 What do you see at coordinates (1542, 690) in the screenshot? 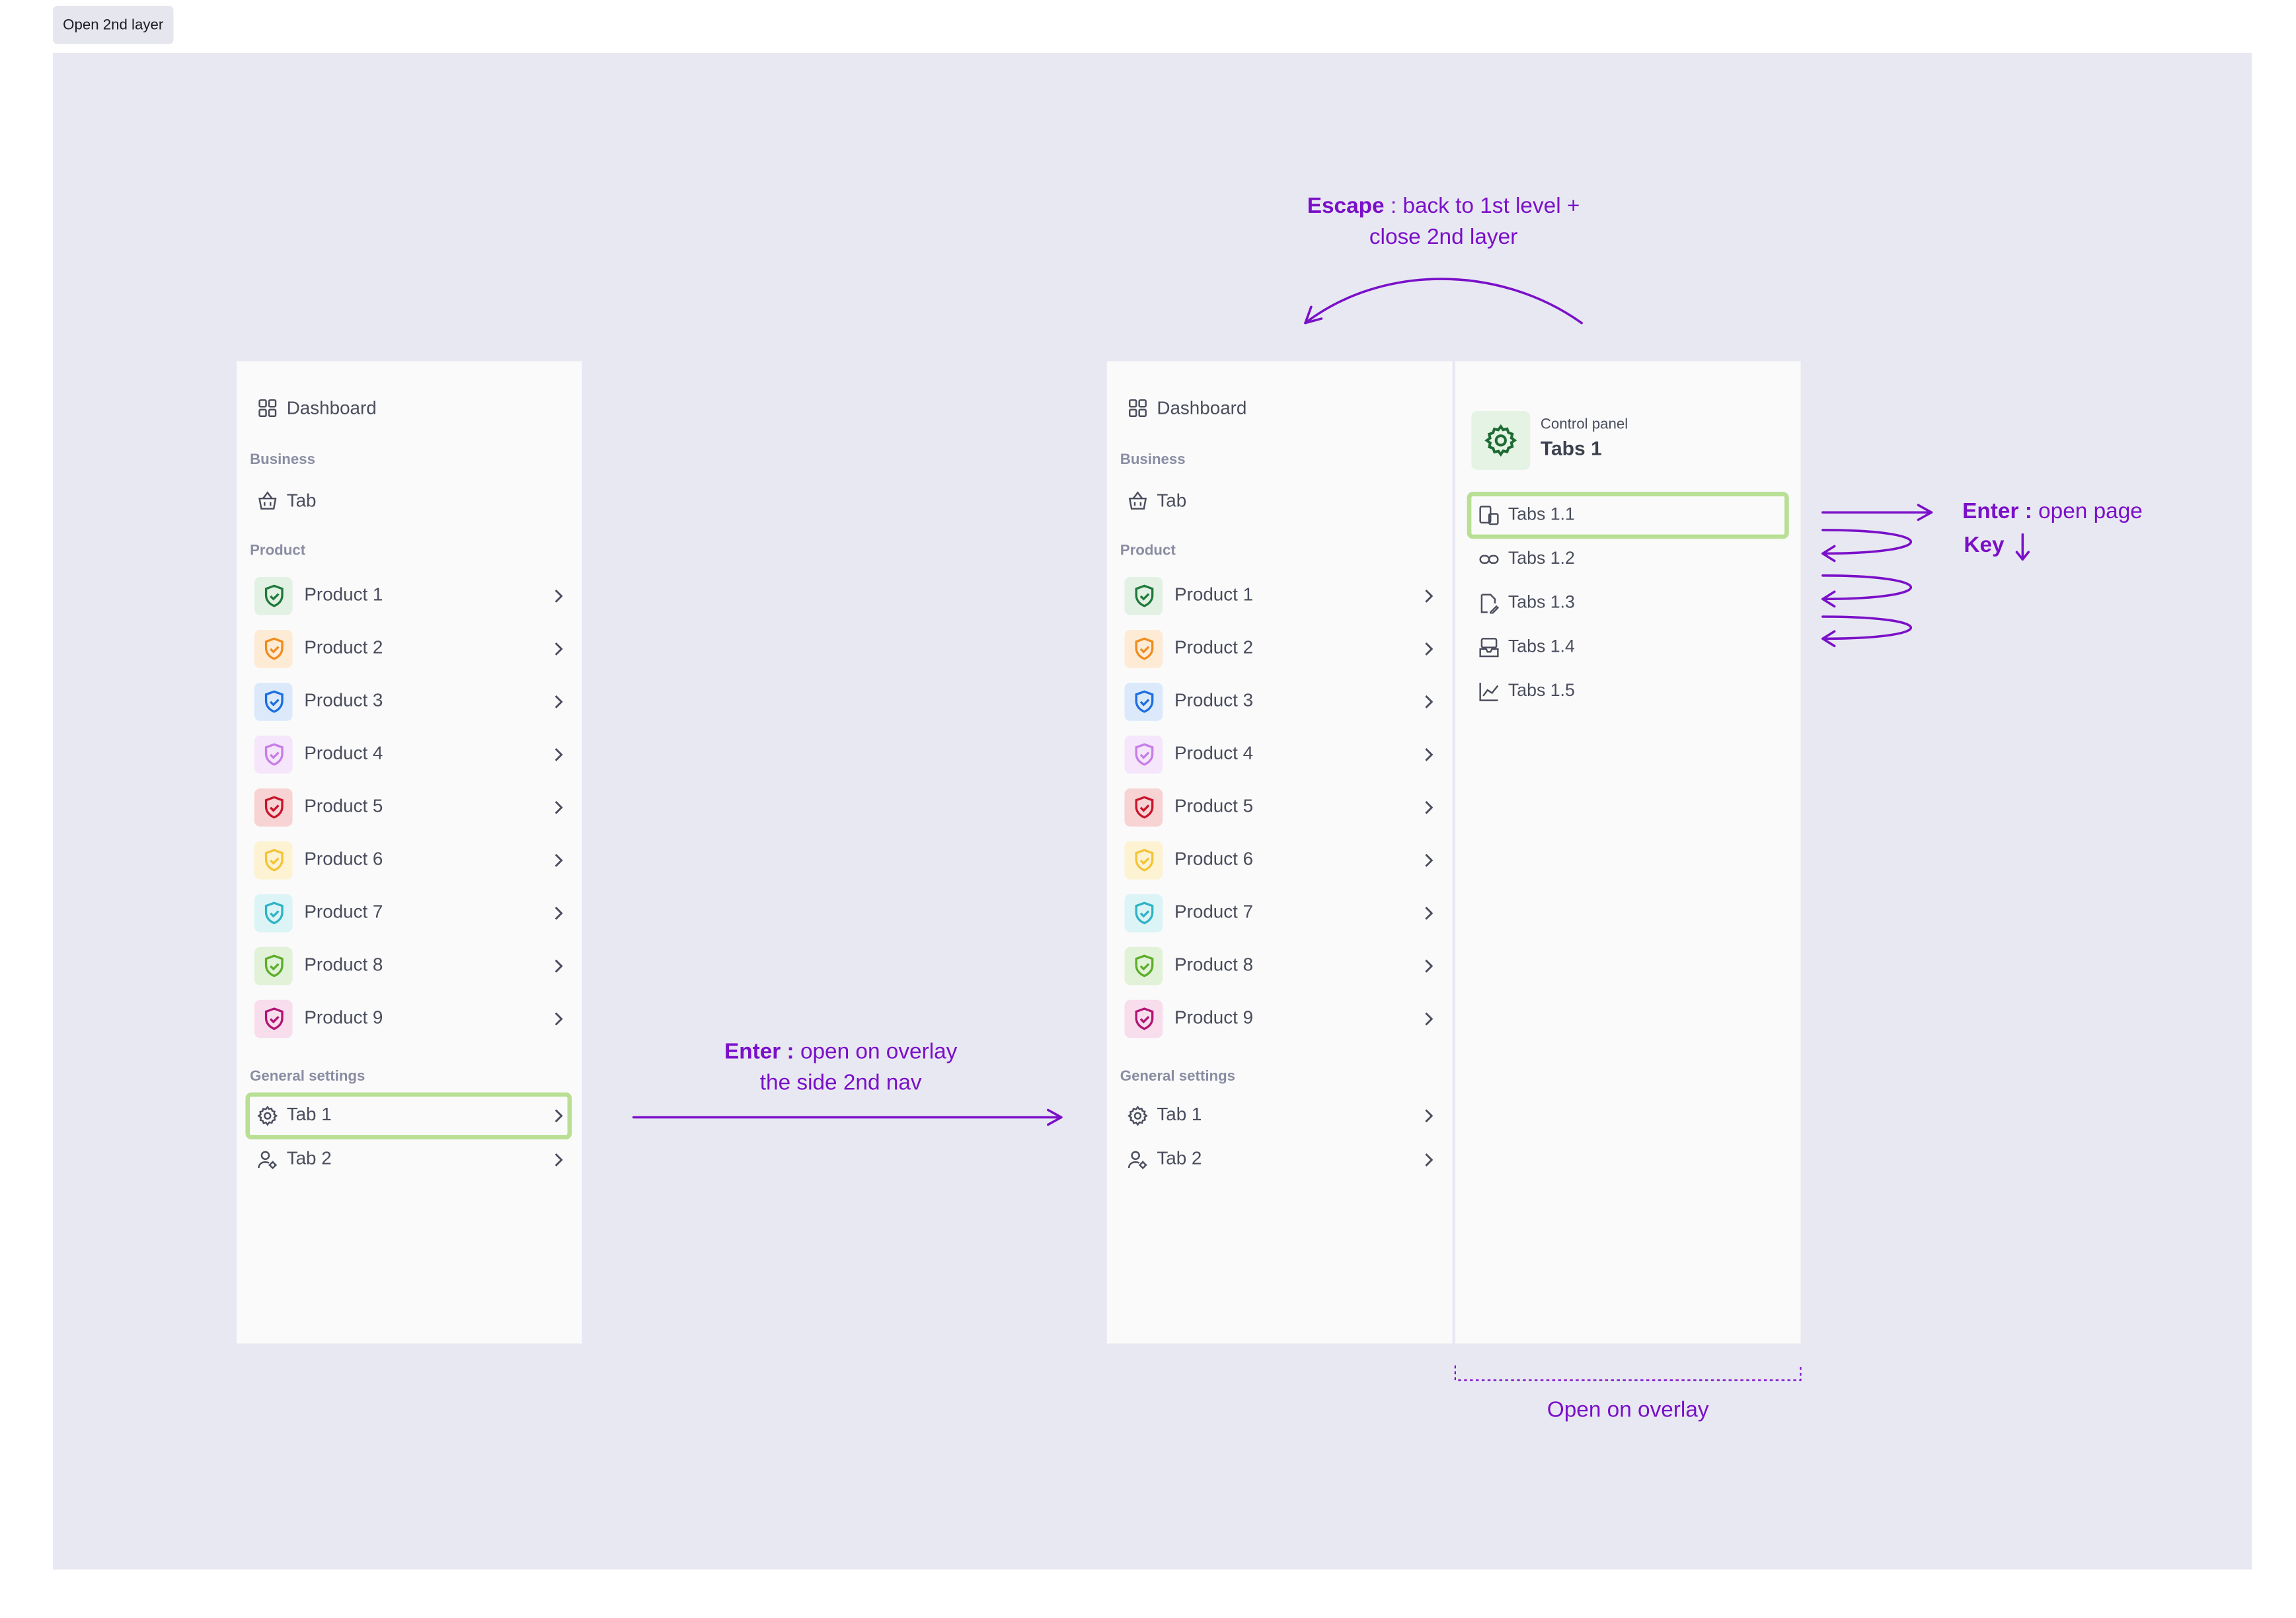
I see `sub-item-label: Tabs 1.5` at bounding box center [1542, 690].